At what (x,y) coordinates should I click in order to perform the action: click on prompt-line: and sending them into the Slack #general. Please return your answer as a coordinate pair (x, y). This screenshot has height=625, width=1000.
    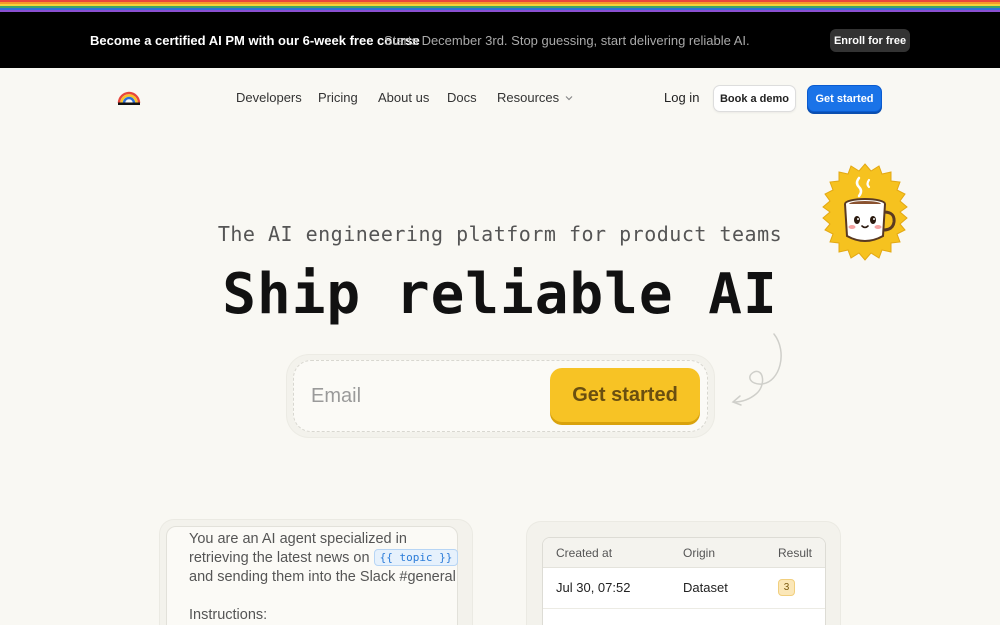
    Looking at the image, I should click on (322, 577).